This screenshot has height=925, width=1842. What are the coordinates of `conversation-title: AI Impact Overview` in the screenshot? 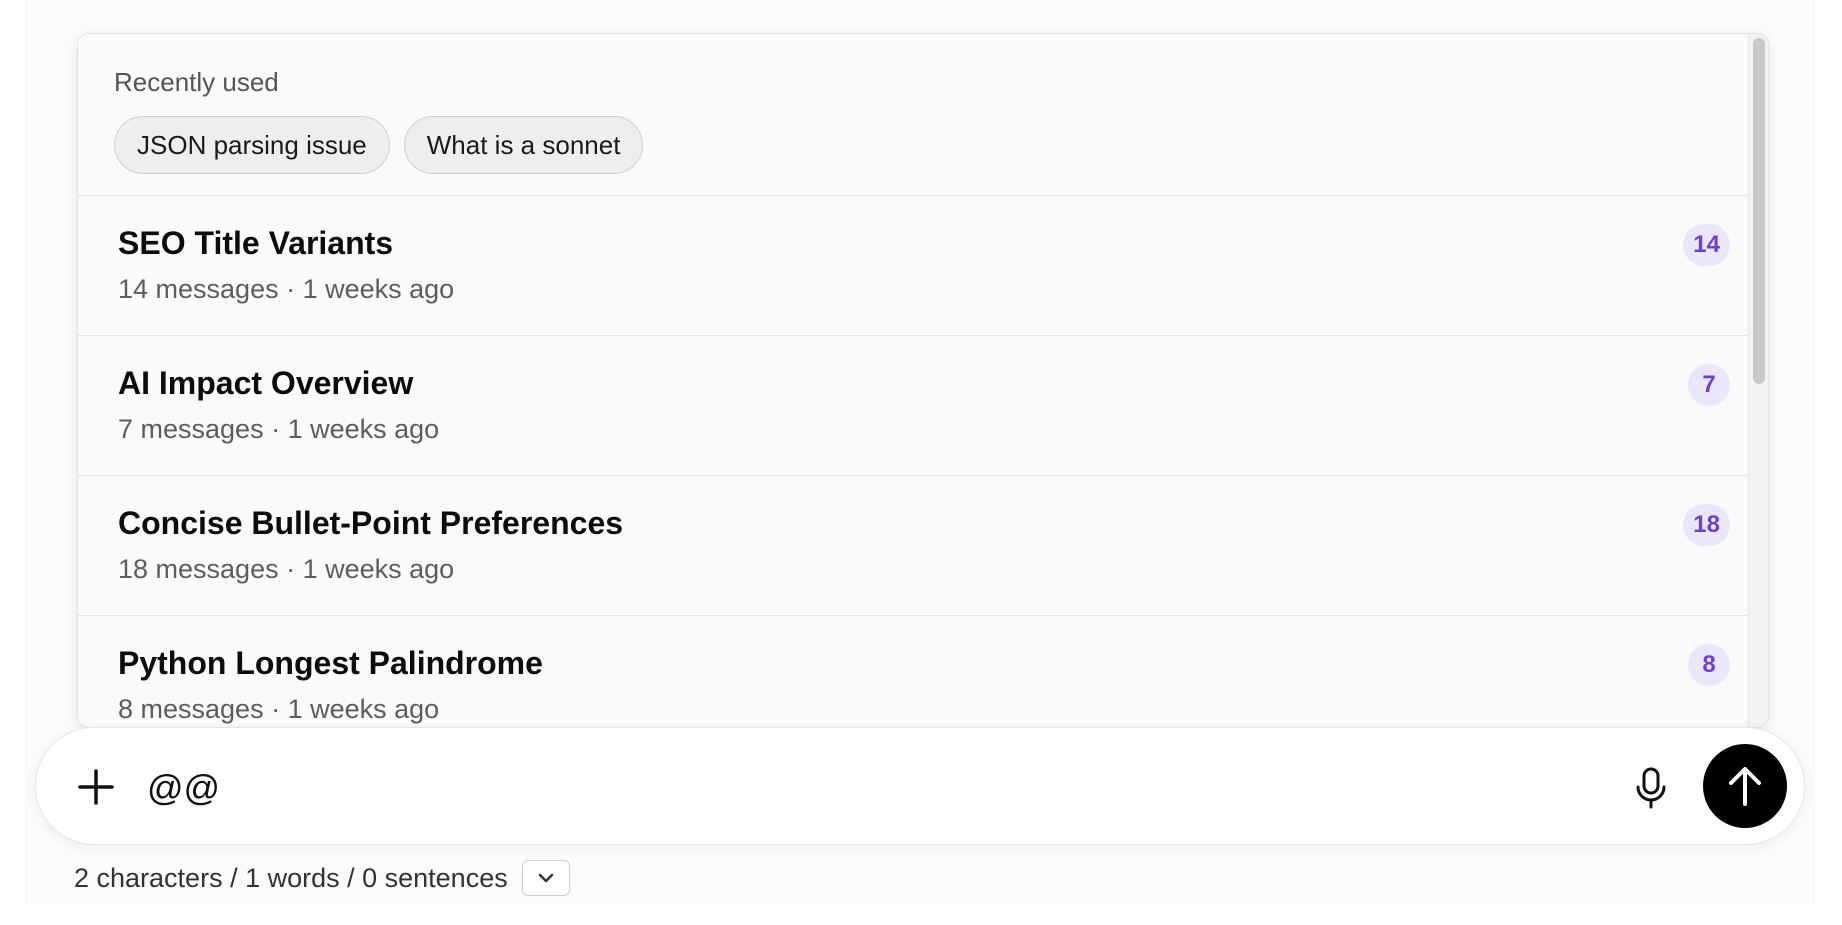 It's located at (266, 383).